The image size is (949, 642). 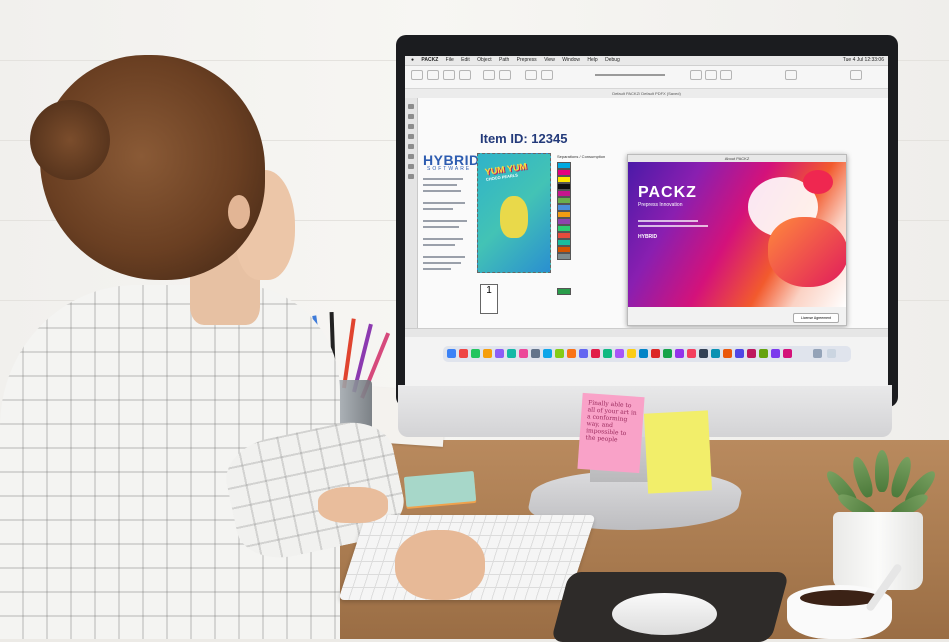 I want to click on swatch-magenta, so click(x=564, y=172).